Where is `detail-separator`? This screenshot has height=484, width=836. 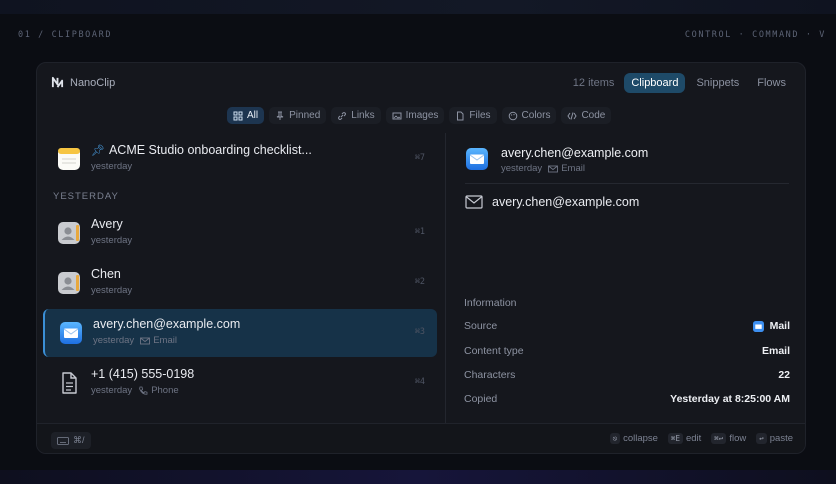
detail-separator is located at coordinates (627, 183).